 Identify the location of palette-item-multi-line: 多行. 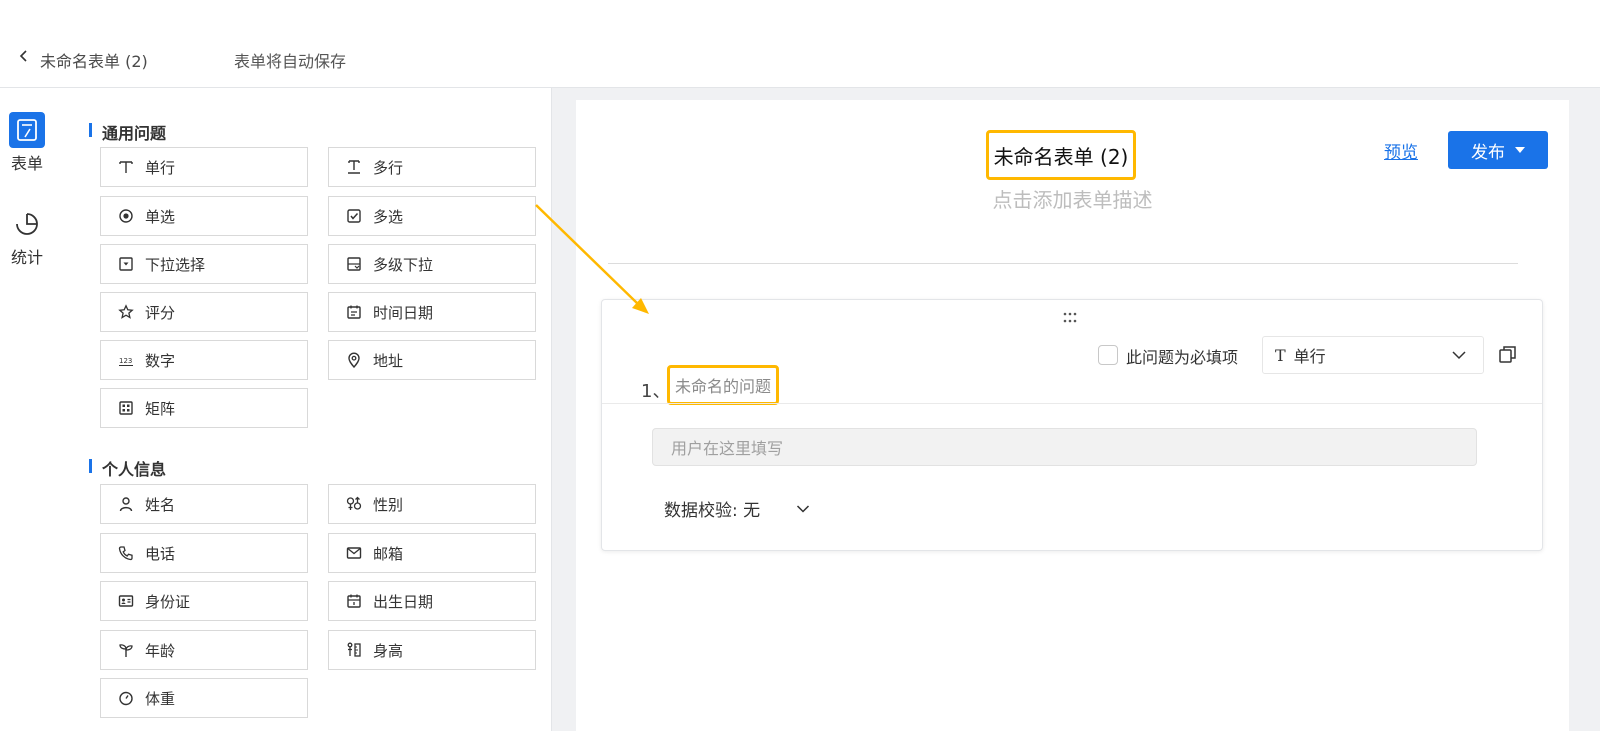
(432, 167).